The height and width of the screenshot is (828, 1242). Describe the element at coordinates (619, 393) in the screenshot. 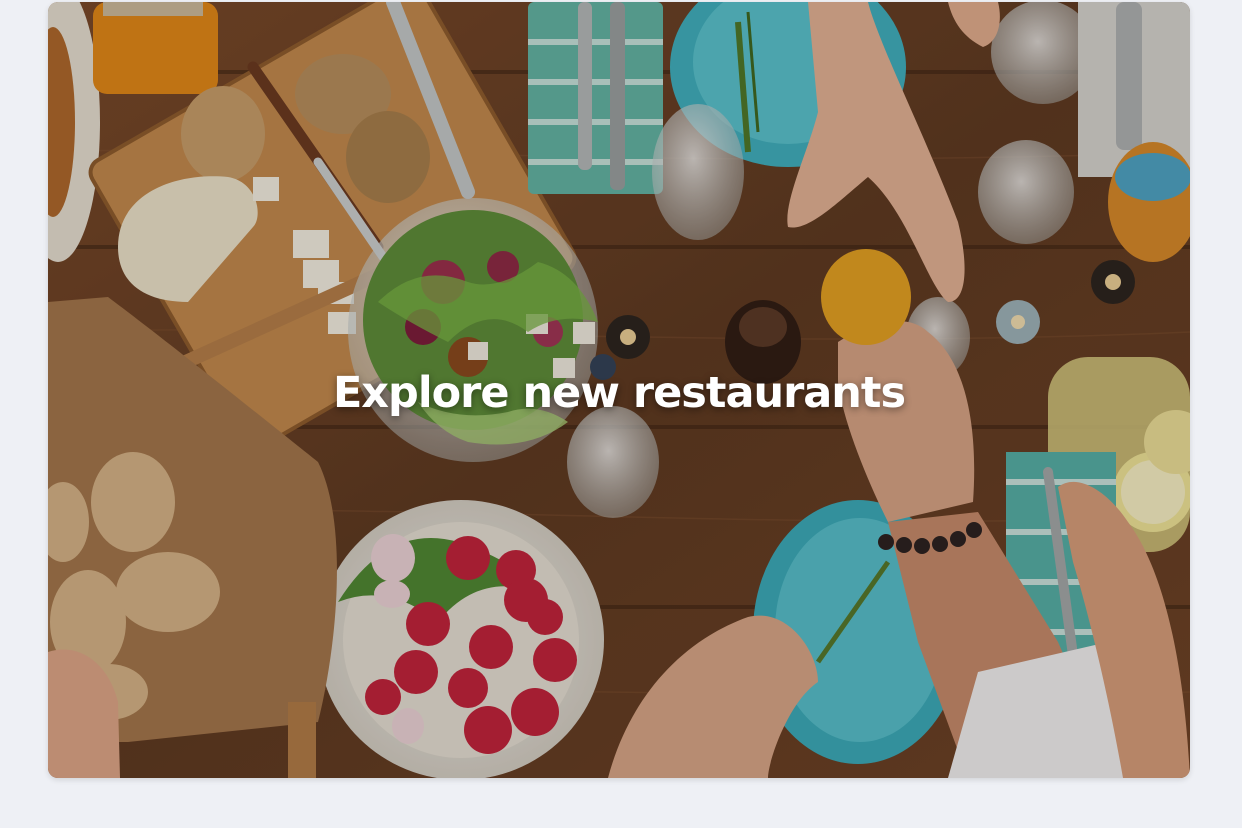

I see `hero-title: Explore new restaurants` at that location.